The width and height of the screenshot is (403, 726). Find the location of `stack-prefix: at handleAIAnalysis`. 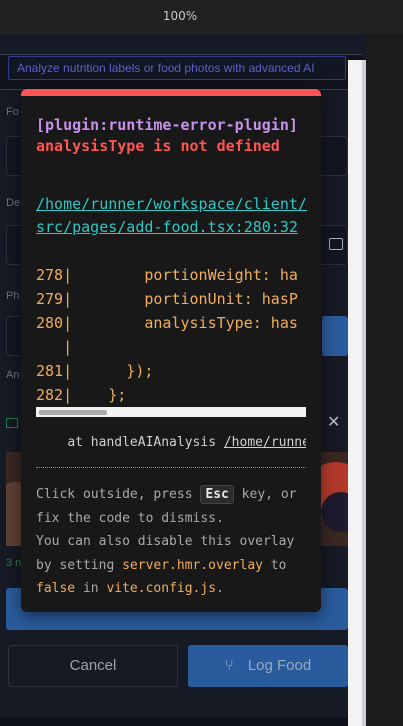

stack-prefix: at handleAIAnalysis is located at coordinates (145, 442).